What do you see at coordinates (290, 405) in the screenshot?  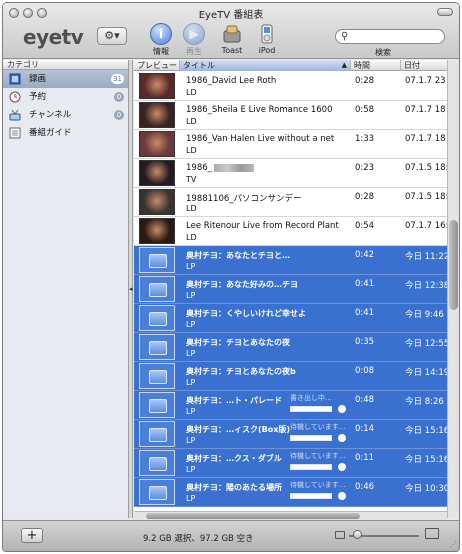 I see `table-row: 奥村チヨ：…ト・パレード LP 書き出し中... 0:48 今日 8:26` at bounding box center [290, 405].